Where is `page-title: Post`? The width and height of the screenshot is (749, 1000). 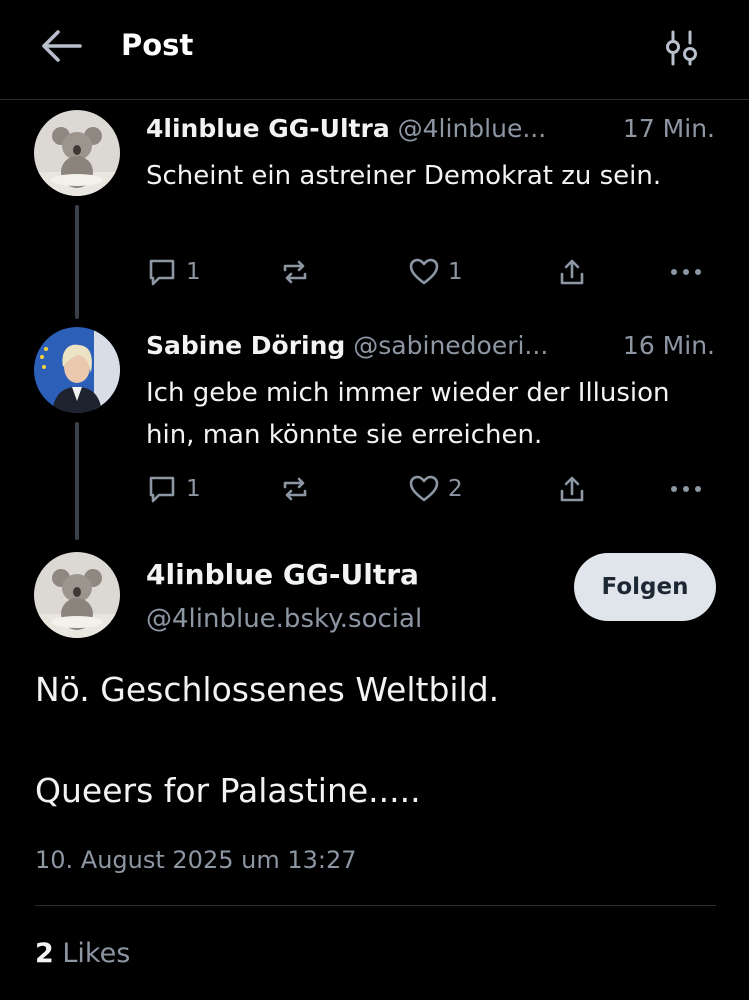
page-title: Post is located at coordinates (157, 45).